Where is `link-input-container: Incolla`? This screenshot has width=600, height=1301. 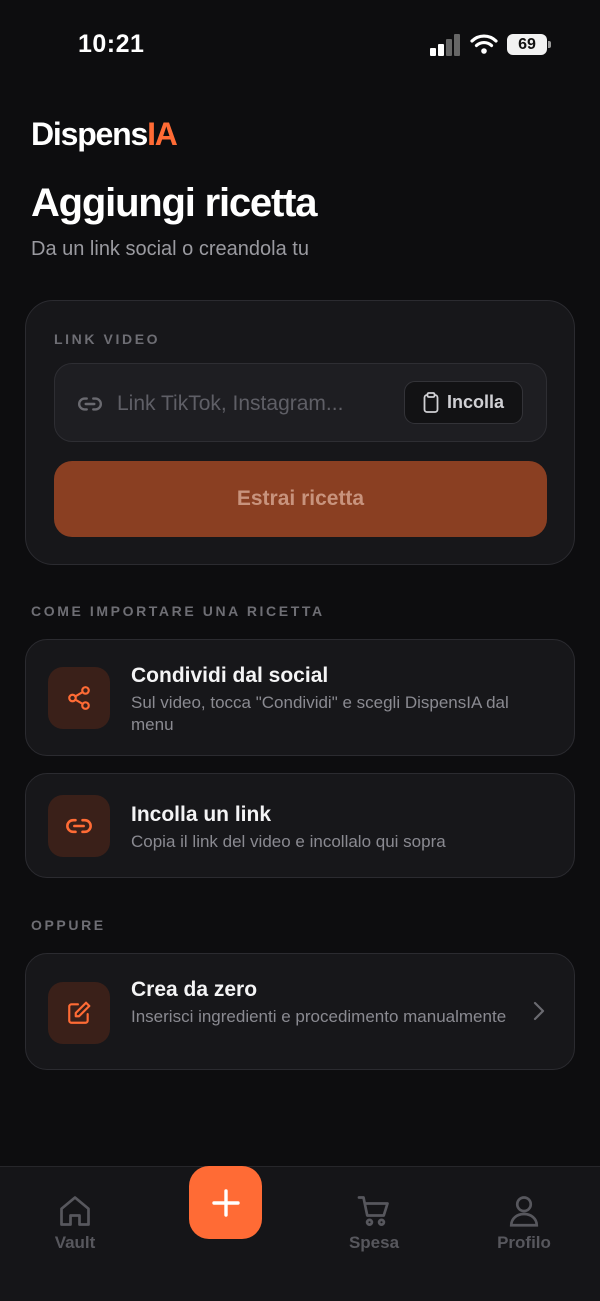 link-input-container: Incolla is located at coordinates (300, 402).